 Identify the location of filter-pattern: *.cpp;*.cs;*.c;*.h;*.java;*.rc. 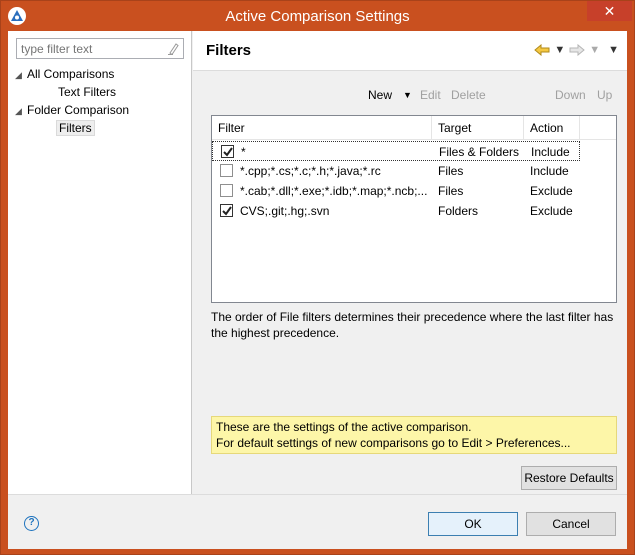
(310, 171).